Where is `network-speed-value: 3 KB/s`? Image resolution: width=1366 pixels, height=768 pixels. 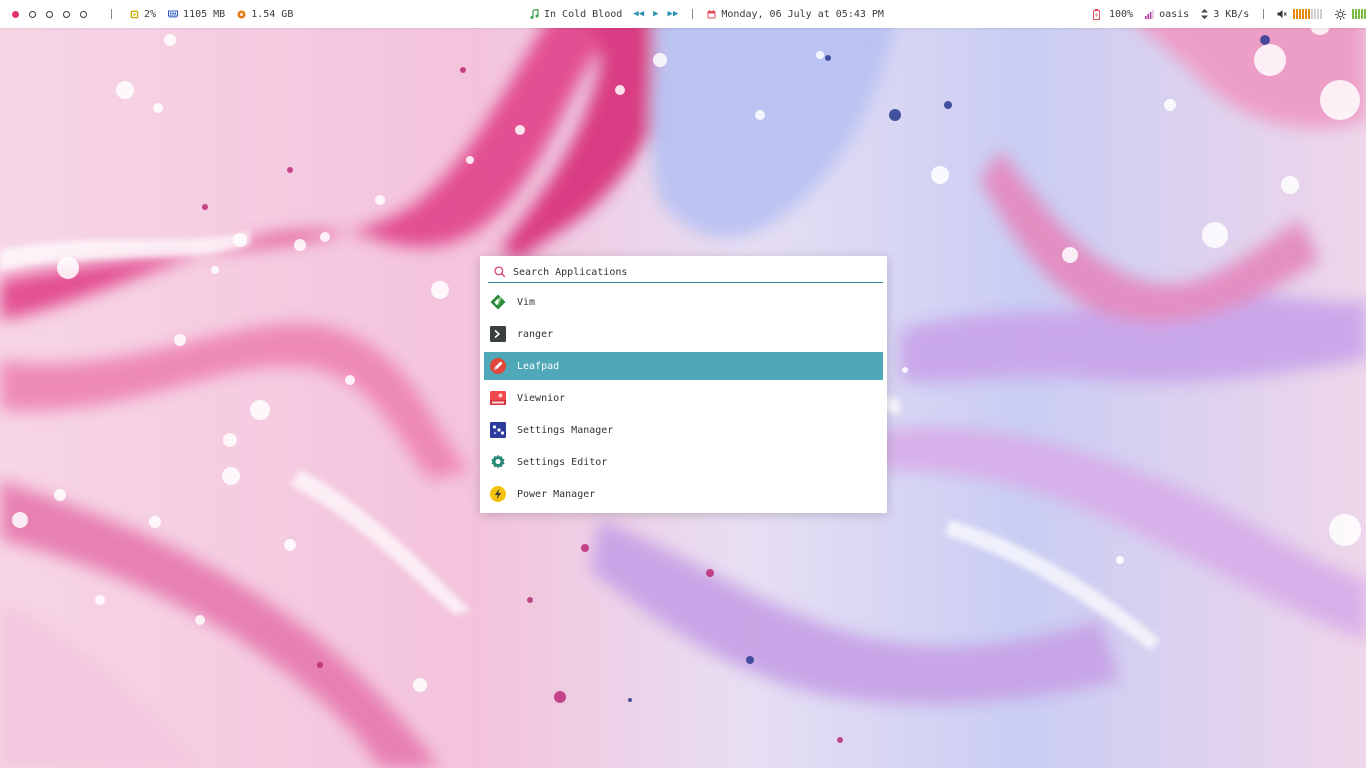
network-speed-value: 3 KB/s is located at coordinates (1231, 14).